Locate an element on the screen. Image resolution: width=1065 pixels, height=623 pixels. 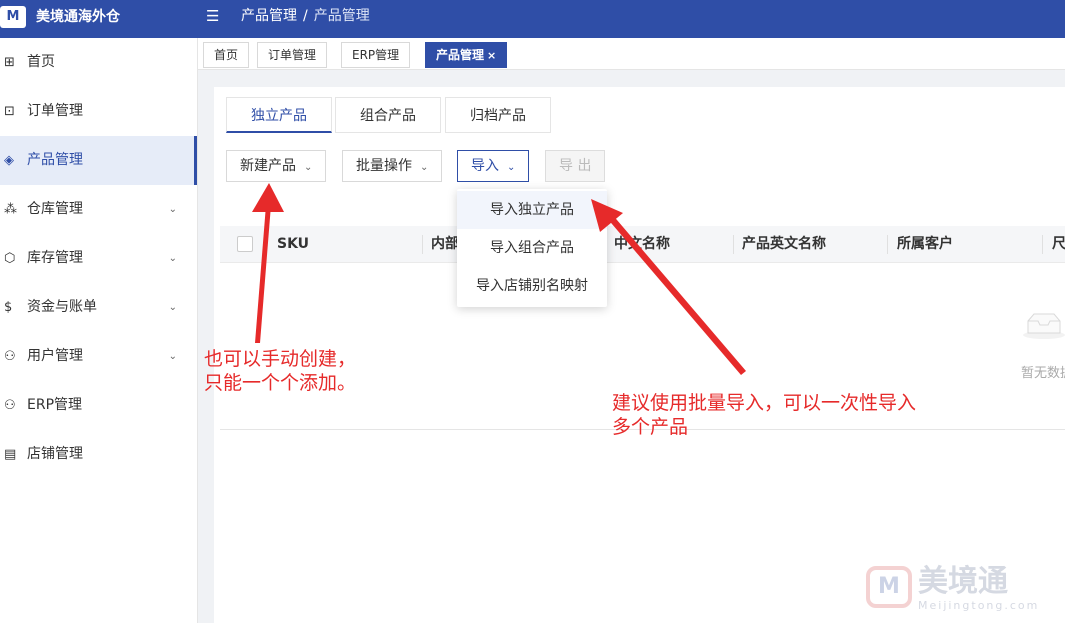
annotation-arrow-right-shaft is located at coordinates (676, 294).